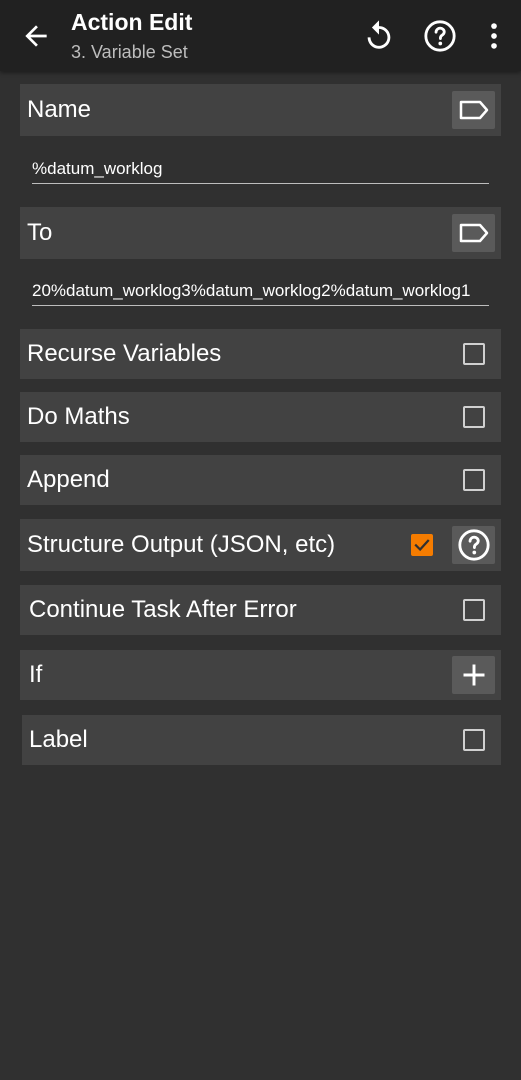  What do you see at coordinates (260, 675) in the screenshot?
I see `if-row: If` at bounding box center [260, 675].